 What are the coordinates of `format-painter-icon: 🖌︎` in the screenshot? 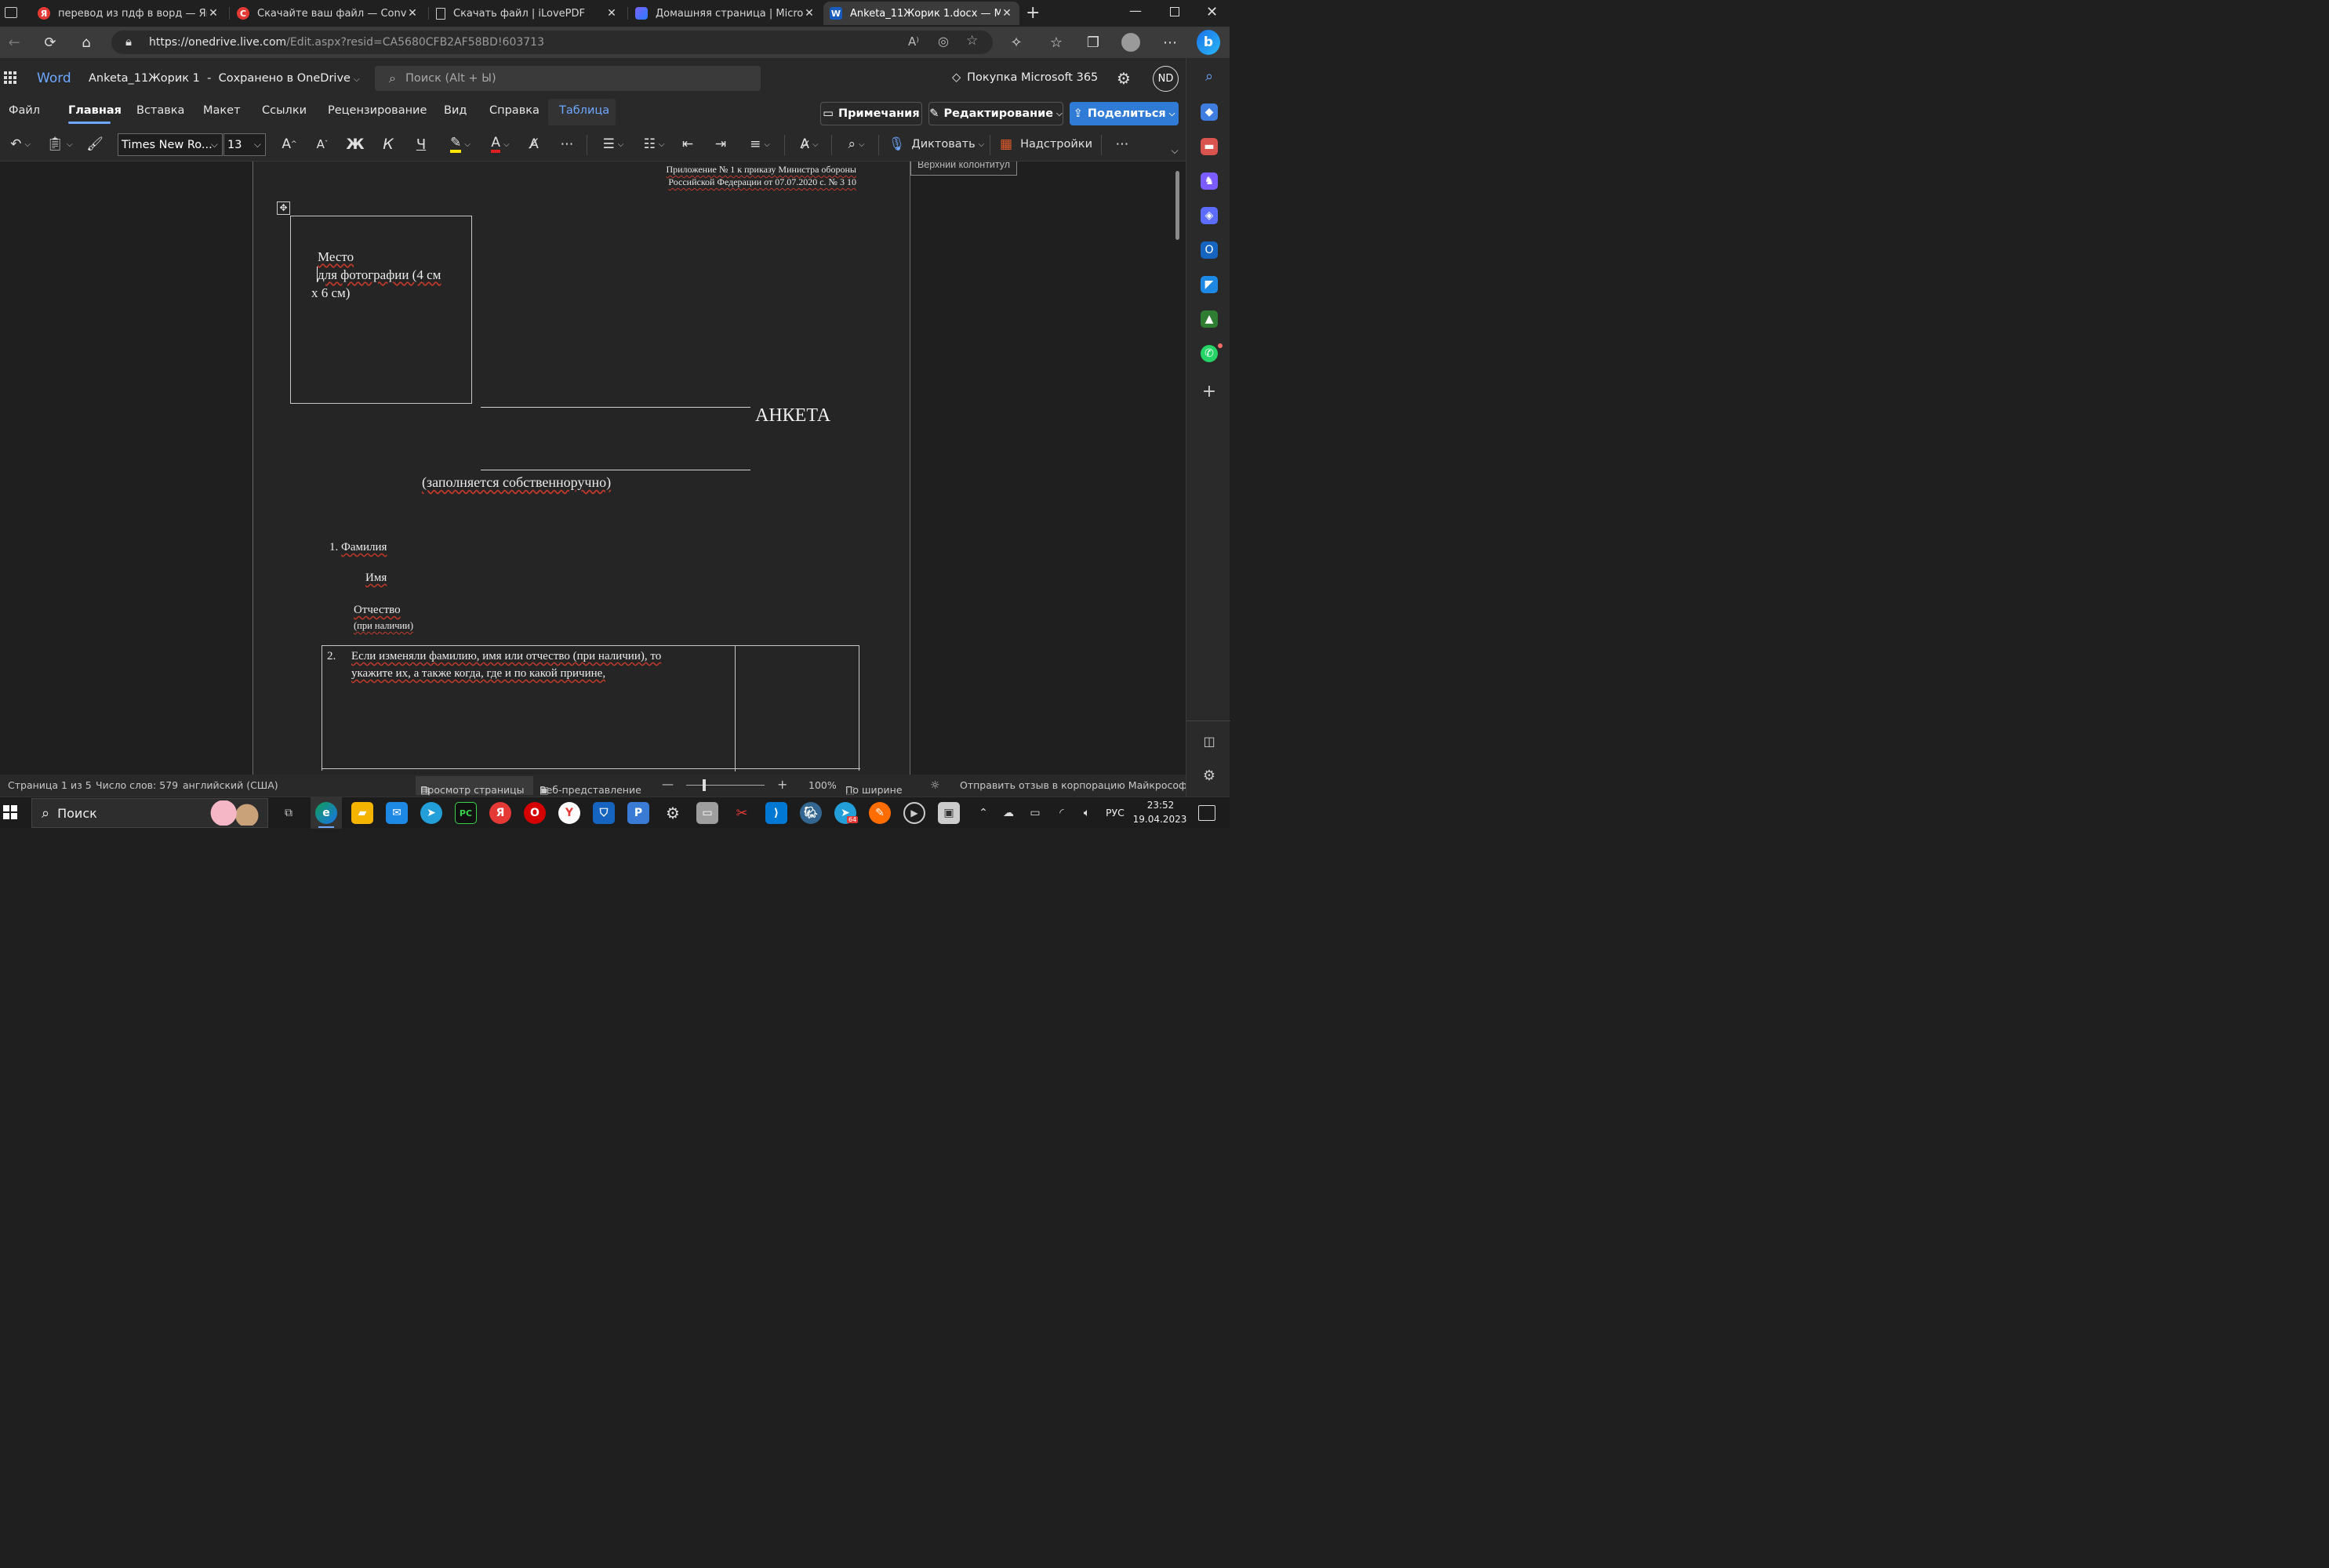 It's located at (95, 144).